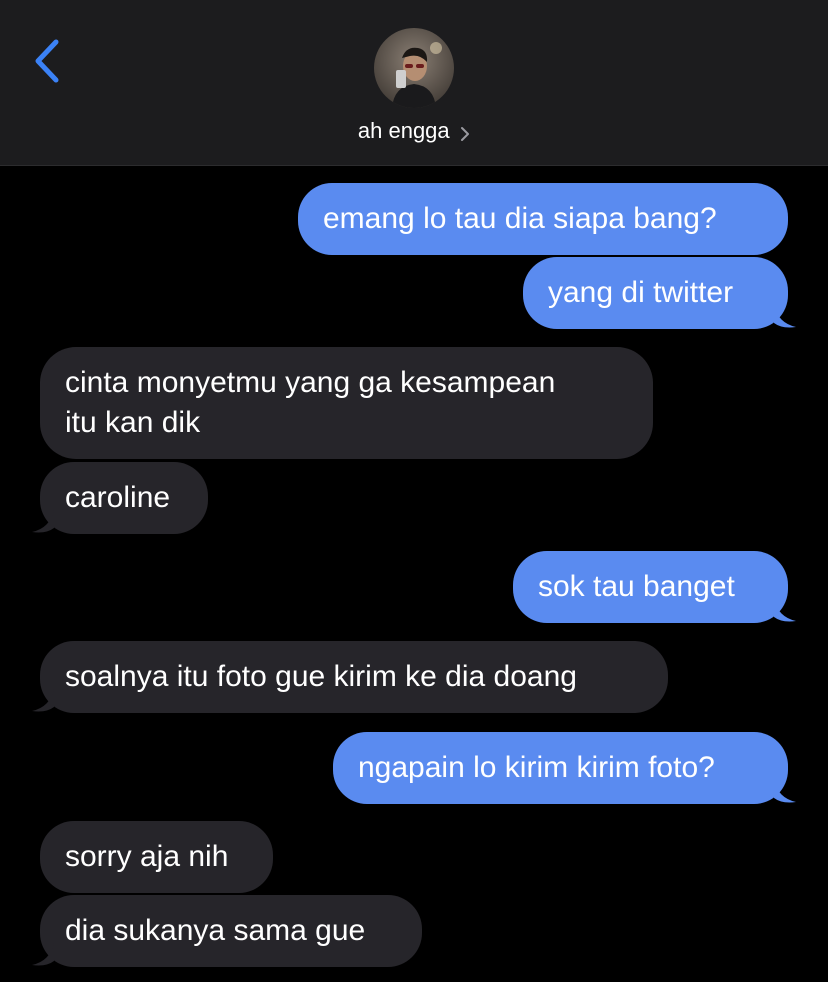  I want to click on contact-name: ah engga, so click(403, 130).